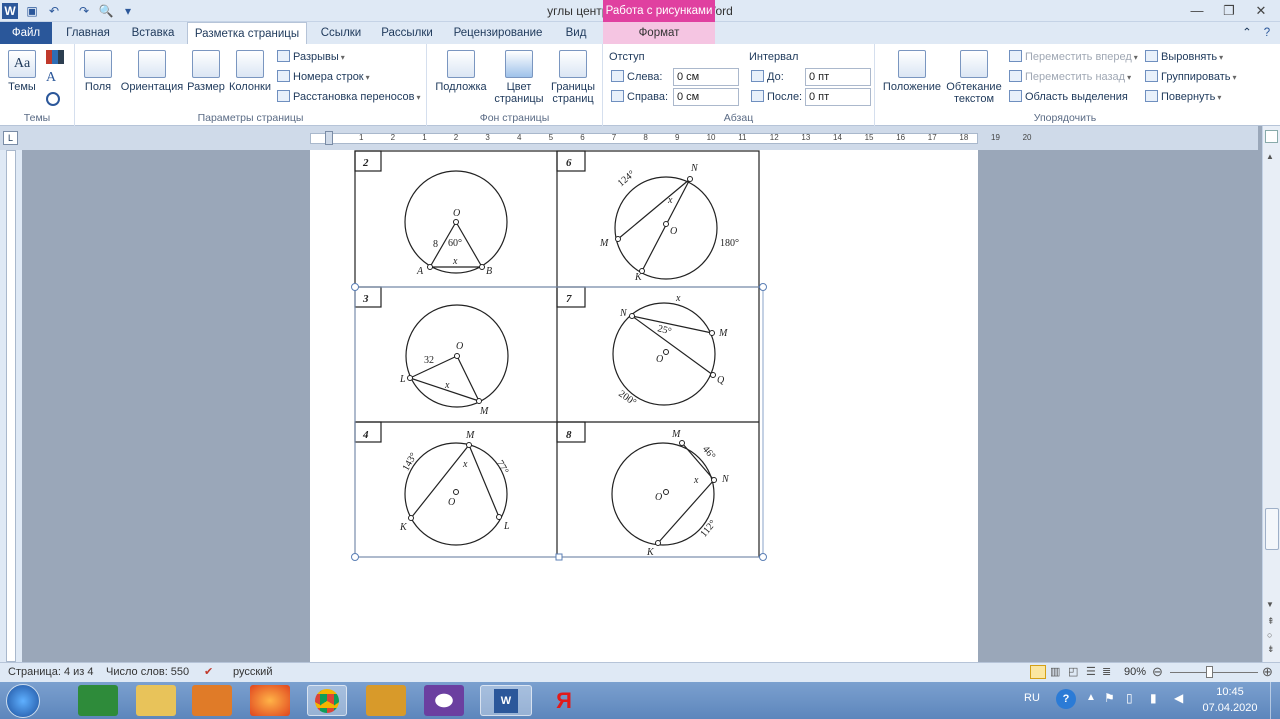 The height and width of the screenshot is (719, 1280). I want to click on send-backward-icon, so click(1015, 76).